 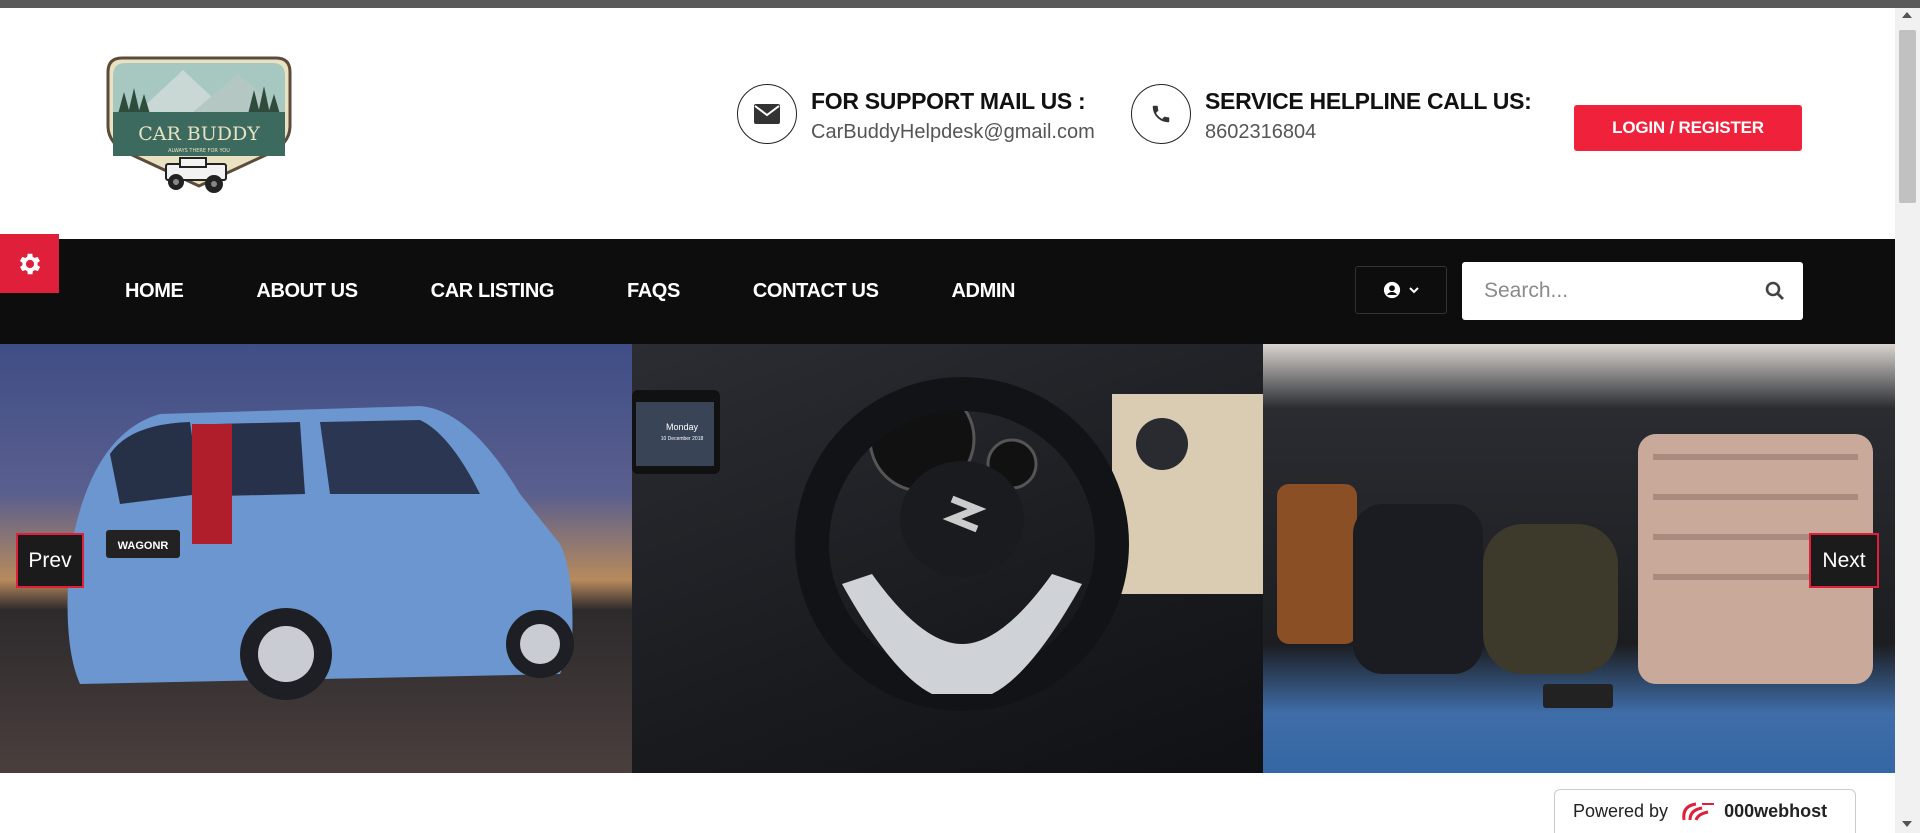 What do you see at coordinates (154, 291) in the screenshot?
I see `nav-item-home: HOME` at bounding box center [154, 291].